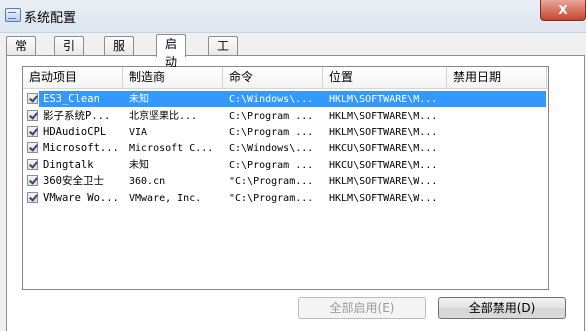 This screenshot has width=586, height=331. Describe the element at coordinates (119, 53) in the screenshot. I see `tab-services: 服务` at that location.